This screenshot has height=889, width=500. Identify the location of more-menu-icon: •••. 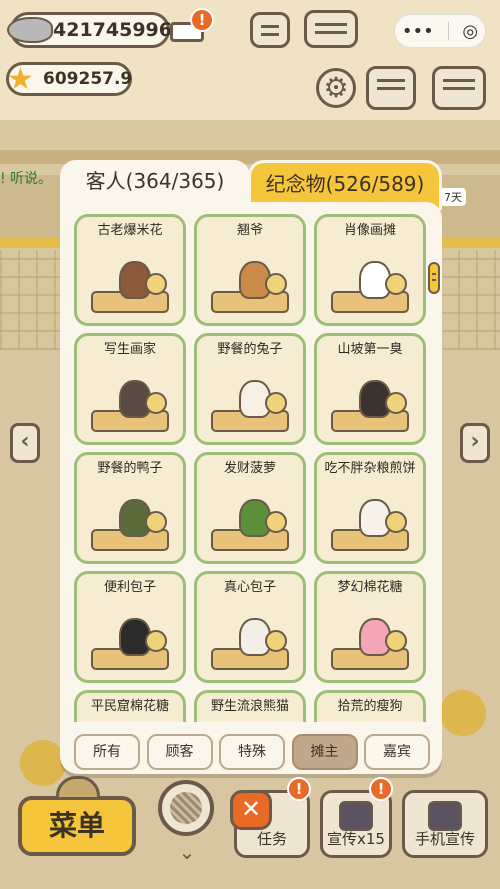
(418, 31).